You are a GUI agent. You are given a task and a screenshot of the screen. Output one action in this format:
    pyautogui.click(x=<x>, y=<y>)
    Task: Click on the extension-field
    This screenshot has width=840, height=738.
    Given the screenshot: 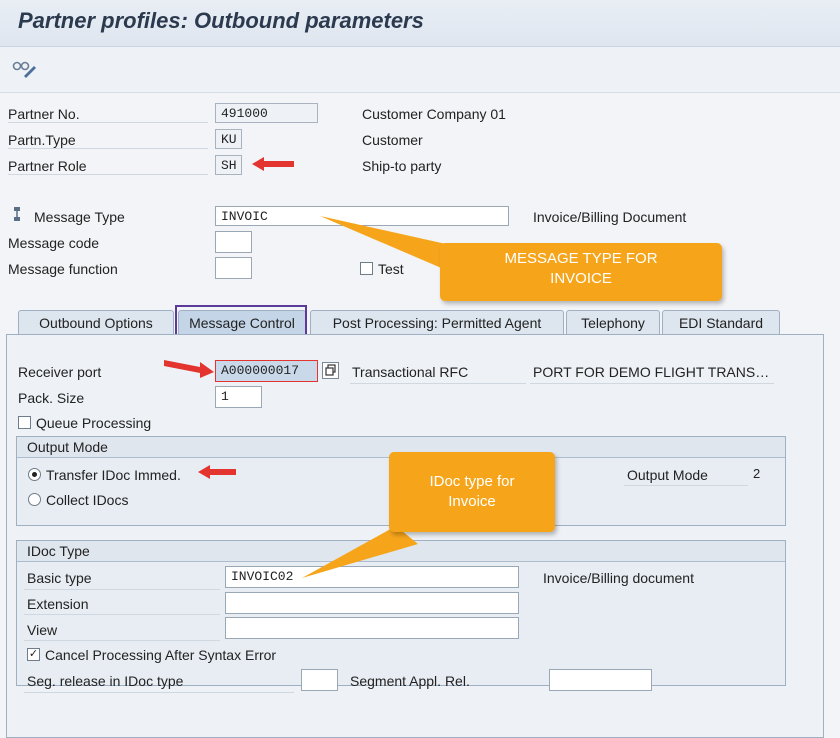 What is the action you would take?
    pyautogui.click(x=372, y=603)
    